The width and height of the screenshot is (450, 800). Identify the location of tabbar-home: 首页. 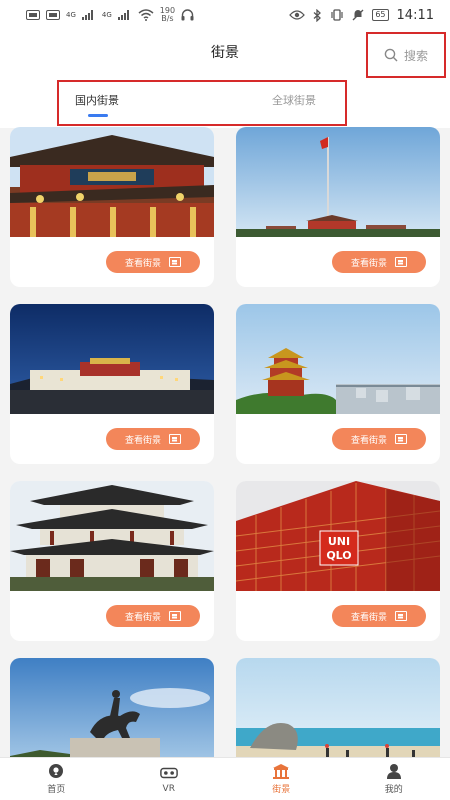
(56, 779).